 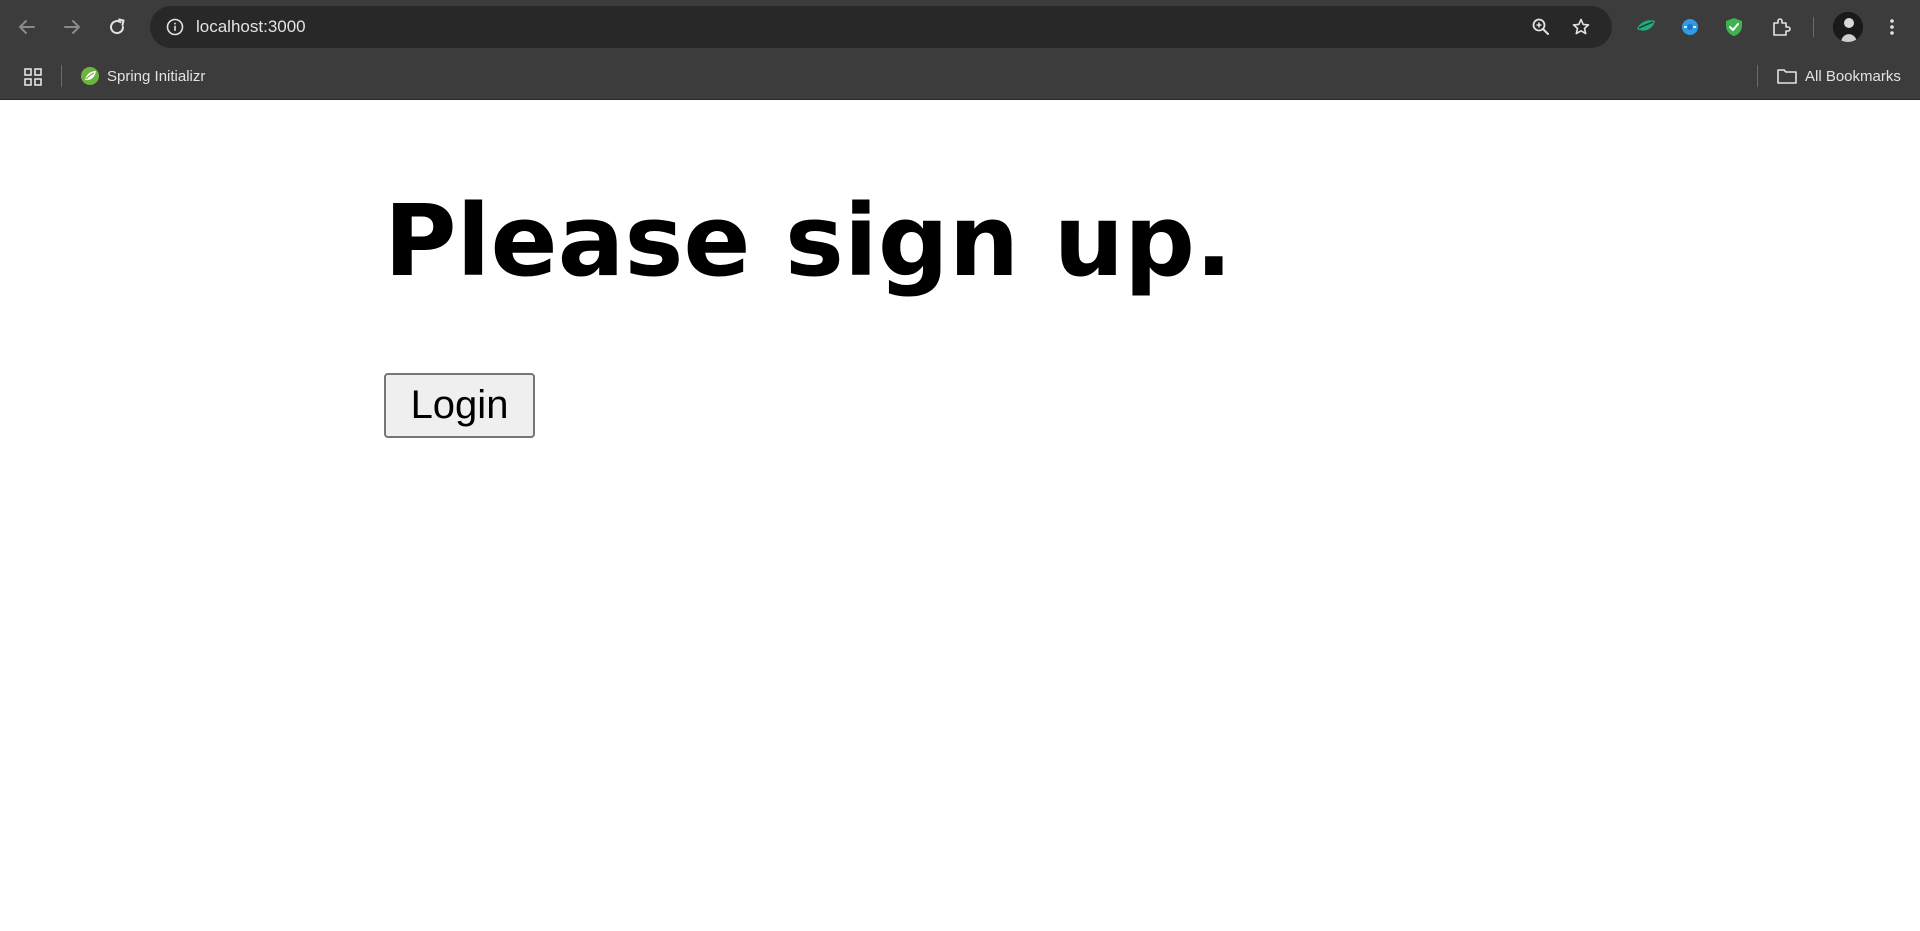 I want to click on avatar-icon, so click(x=1848, y=27).